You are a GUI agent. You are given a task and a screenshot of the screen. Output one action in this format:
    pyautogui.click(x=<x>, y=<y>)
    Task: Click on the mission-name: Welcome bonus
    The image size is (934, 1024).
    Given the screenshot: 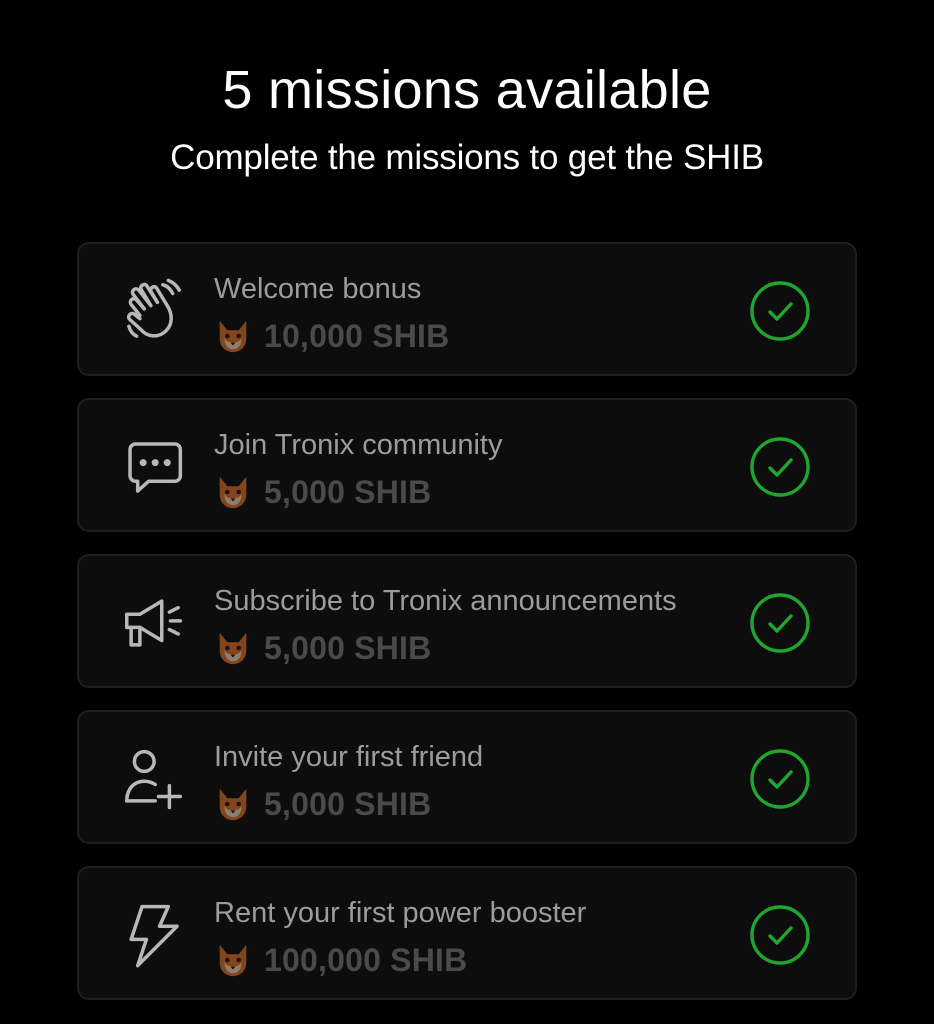 What is the action you would take?
    pyautogui.click(x=318, y=289)
    